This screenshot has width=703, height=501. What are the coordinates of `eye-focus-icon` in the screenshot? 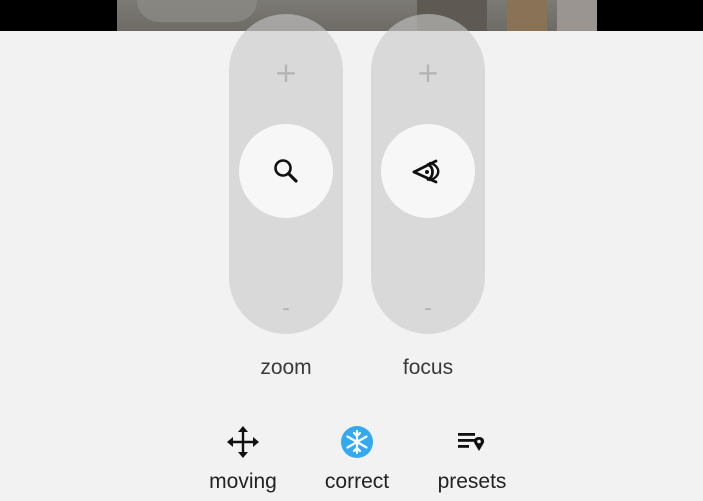 It's located at (426, 171).